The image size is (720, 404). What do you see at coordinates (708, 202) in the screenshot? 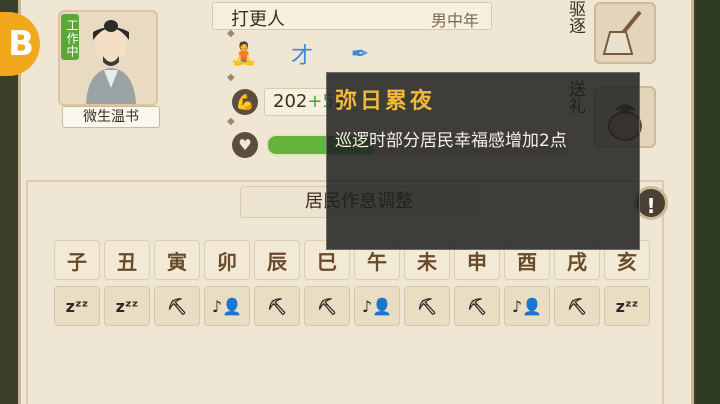
I see `background-scene-edge` at bounding box center [708, 202].